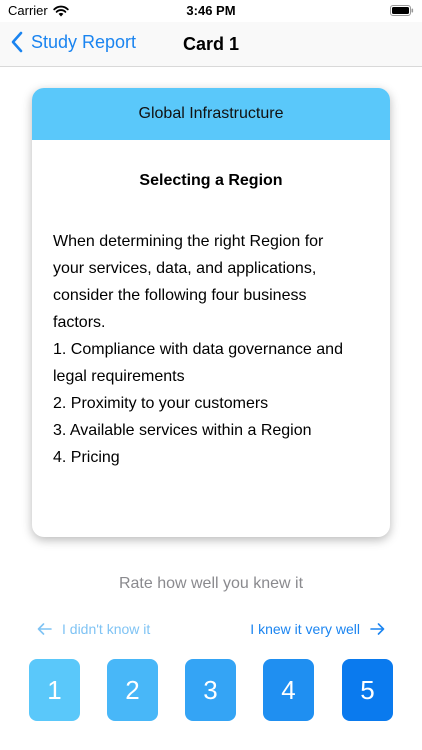  Describe the element at coordinates (198, 349) in the screenshot. I see `card-body-line: 1. Compliance with data governance and` at that location.